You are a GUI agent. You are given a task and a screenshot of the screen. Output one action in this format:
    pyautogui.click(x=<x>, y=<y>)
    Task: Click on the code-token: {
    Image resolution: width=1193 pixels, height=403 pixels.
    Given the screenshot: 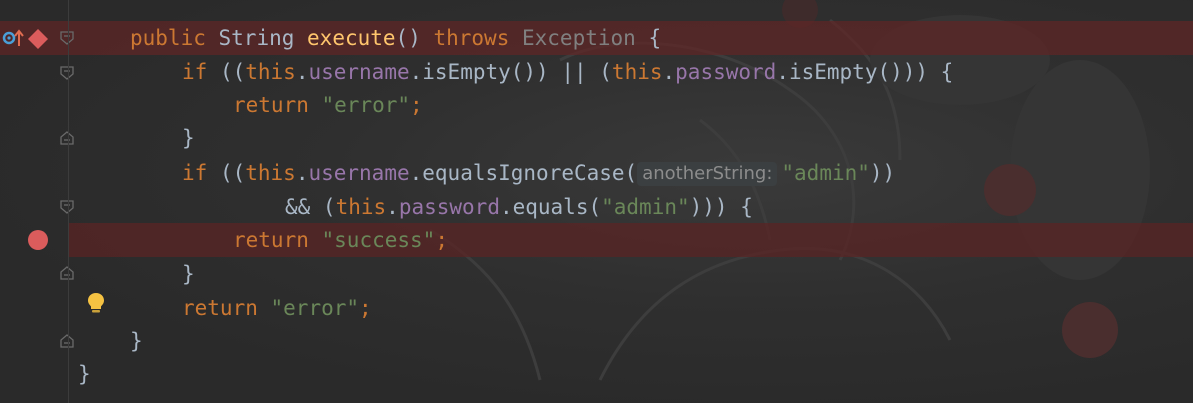 What is the action you would take?
    pyautogui.click(x=648, y=38)
    